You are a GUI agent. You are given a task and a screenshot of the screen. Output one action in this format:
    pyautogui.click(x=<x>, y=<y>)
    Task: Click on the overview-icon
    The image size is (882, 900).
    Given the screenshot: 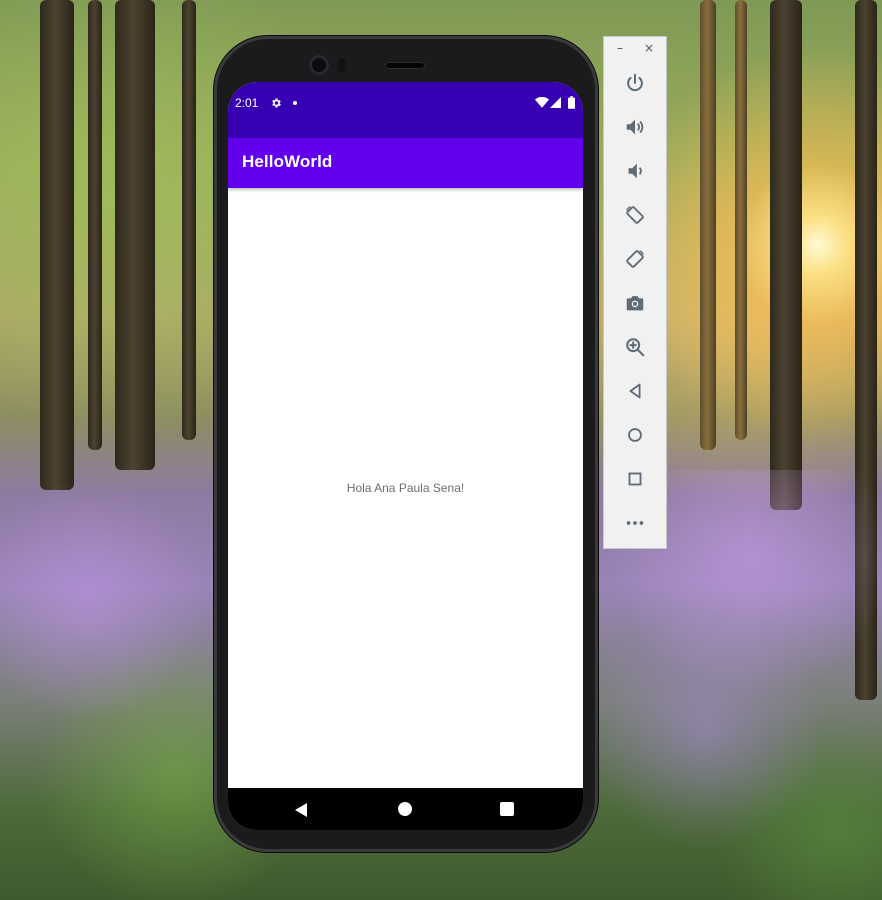 What is the action you would take?
    pyautogui.click(x=635, y=479)
    